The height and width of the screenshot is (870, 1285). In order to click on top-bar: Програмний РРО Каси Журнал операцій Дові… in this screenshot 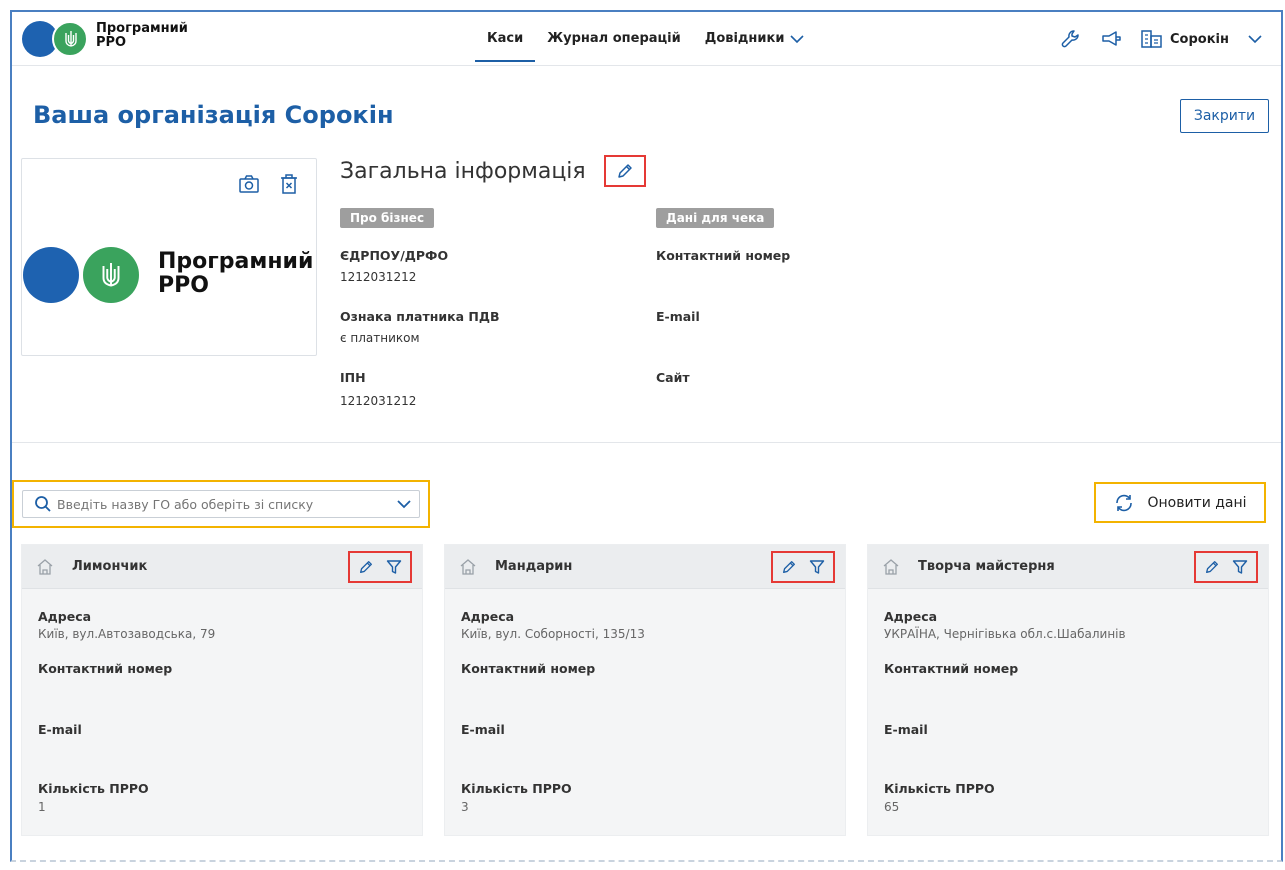, I will do `click(646, 39)`.